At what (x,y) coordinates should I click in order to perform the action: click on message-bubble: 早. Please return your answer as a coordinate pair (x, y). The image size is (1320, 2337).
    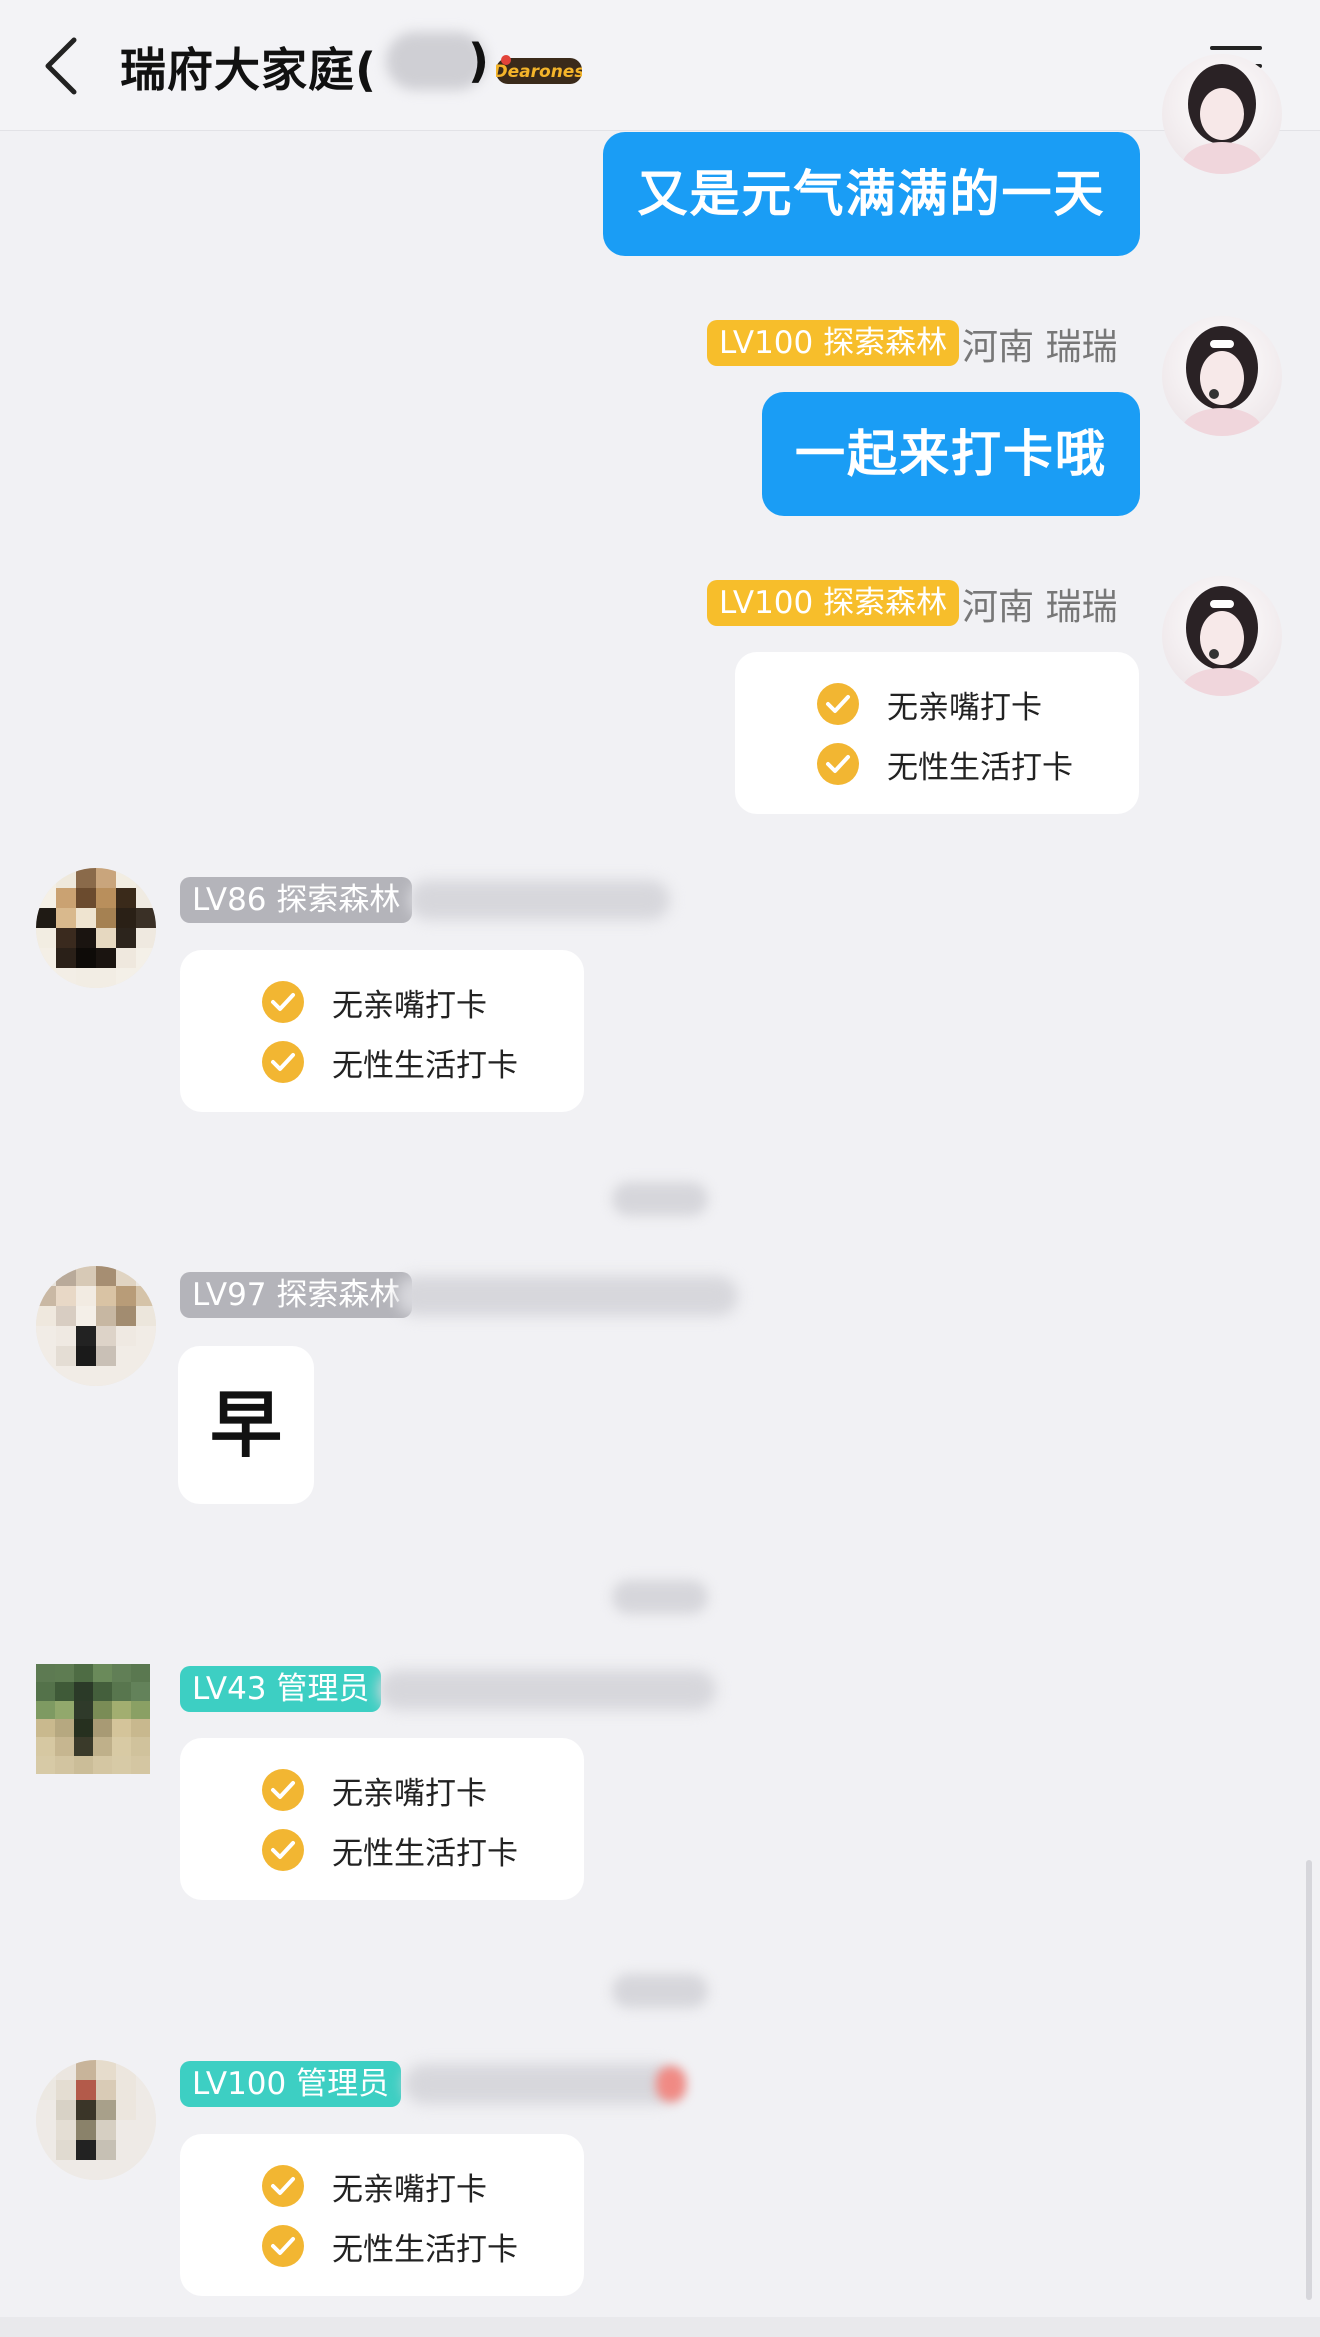
    Looking at the image, I should click on (246, 1425).